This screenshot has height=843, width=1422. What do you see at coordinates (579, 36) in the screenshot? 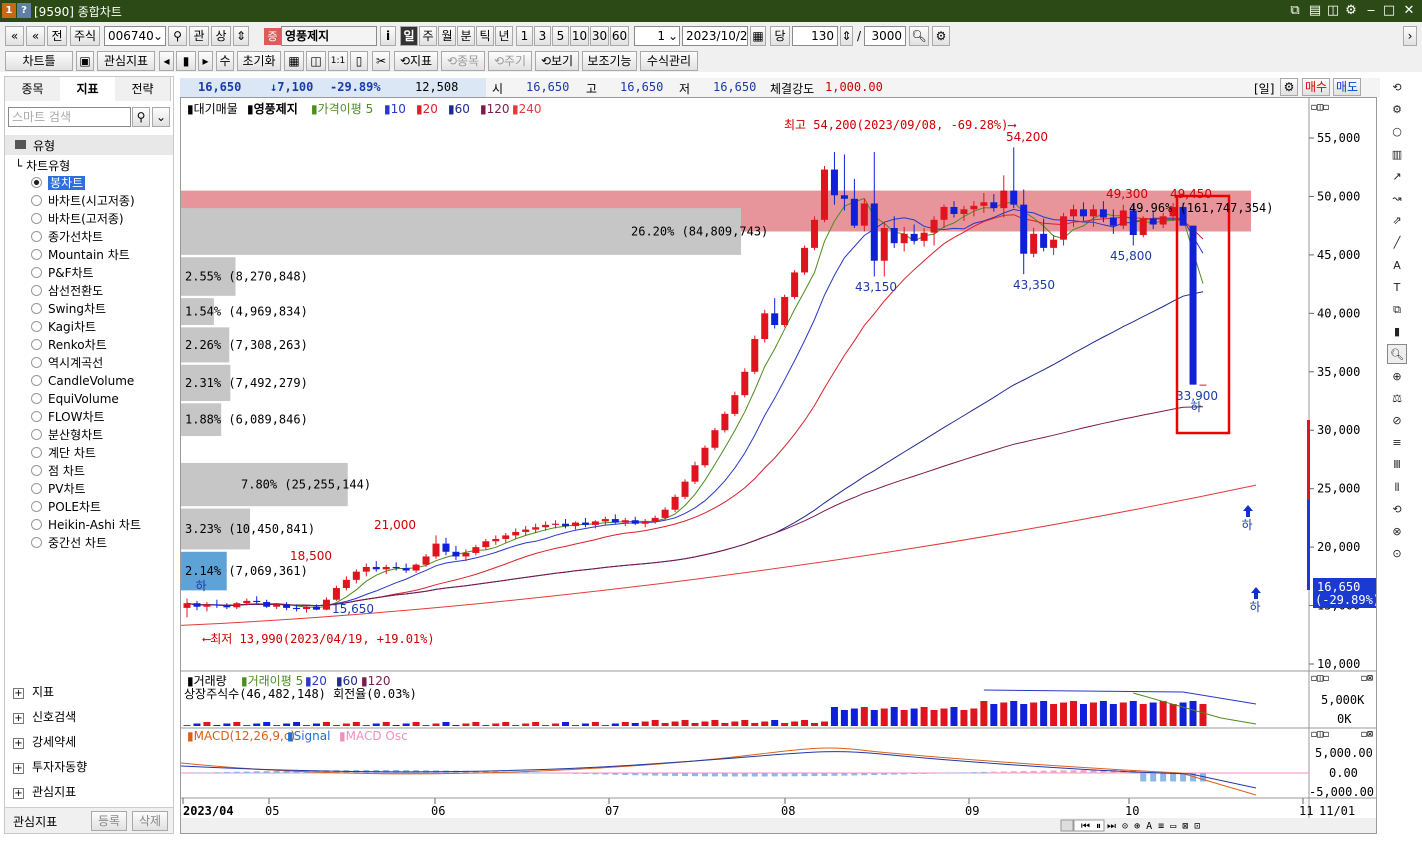
I see `interval-tab: 10` at bounding box center [579, 36].